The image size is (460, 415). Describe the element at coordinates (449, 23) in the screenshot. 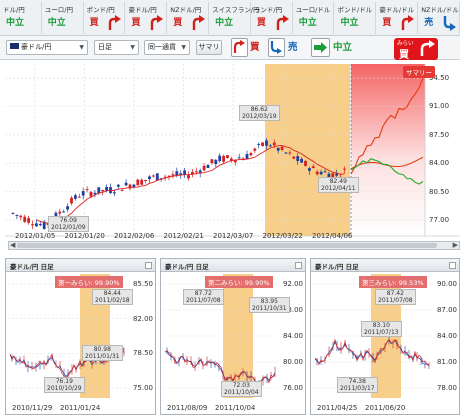

I see `down-arrow-icon` at that location.